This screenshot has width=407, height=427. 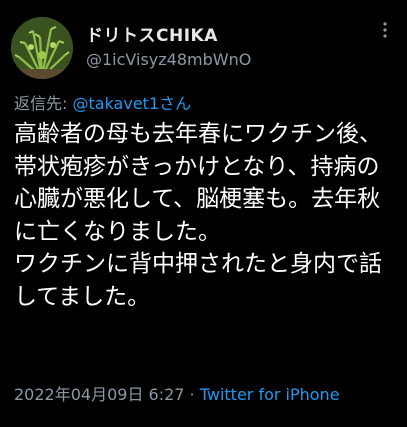 I want to click on tweet-meta: 2022年04月09日 6:27 · Twitter for iPhone, so click(x=177, y=393).